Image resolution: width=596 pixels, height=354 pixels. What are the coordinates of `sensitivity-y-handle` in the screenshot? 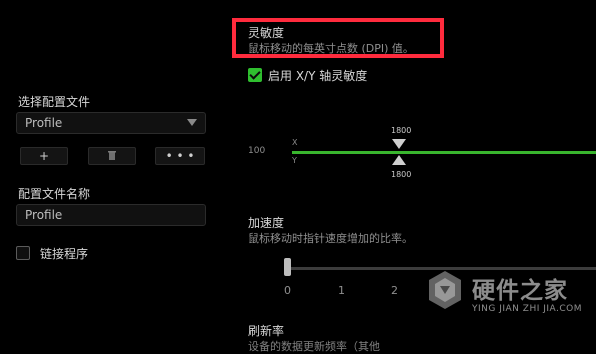 It's located at (399, 160).